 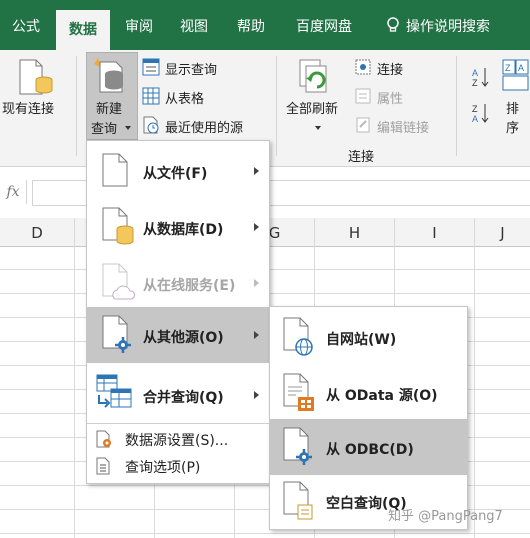 I want to click on new-query-icon, so click(x=108, y=75).